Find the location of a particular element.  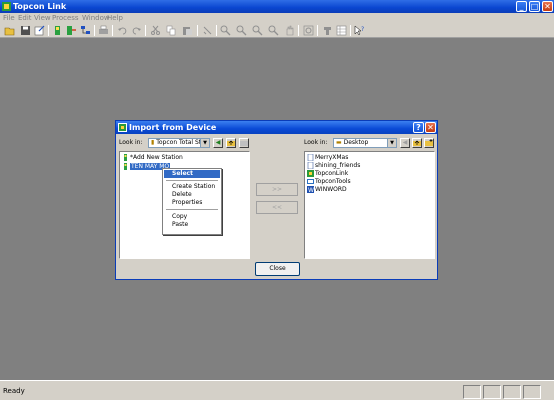

open-folder-icon is located at coordinates (9, 30).